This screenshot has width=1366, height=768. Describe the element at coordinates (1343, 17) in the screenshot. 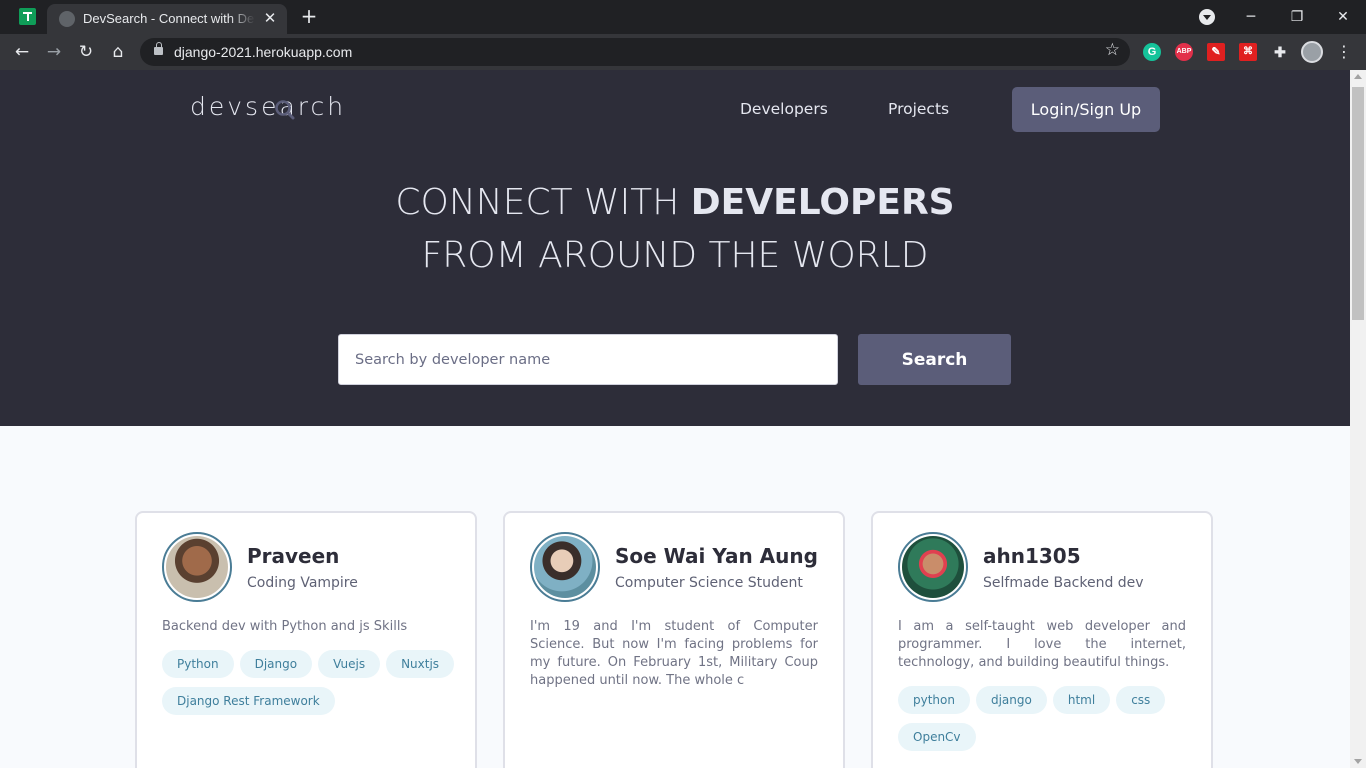

I see `close-window-button: ✕` at that location.